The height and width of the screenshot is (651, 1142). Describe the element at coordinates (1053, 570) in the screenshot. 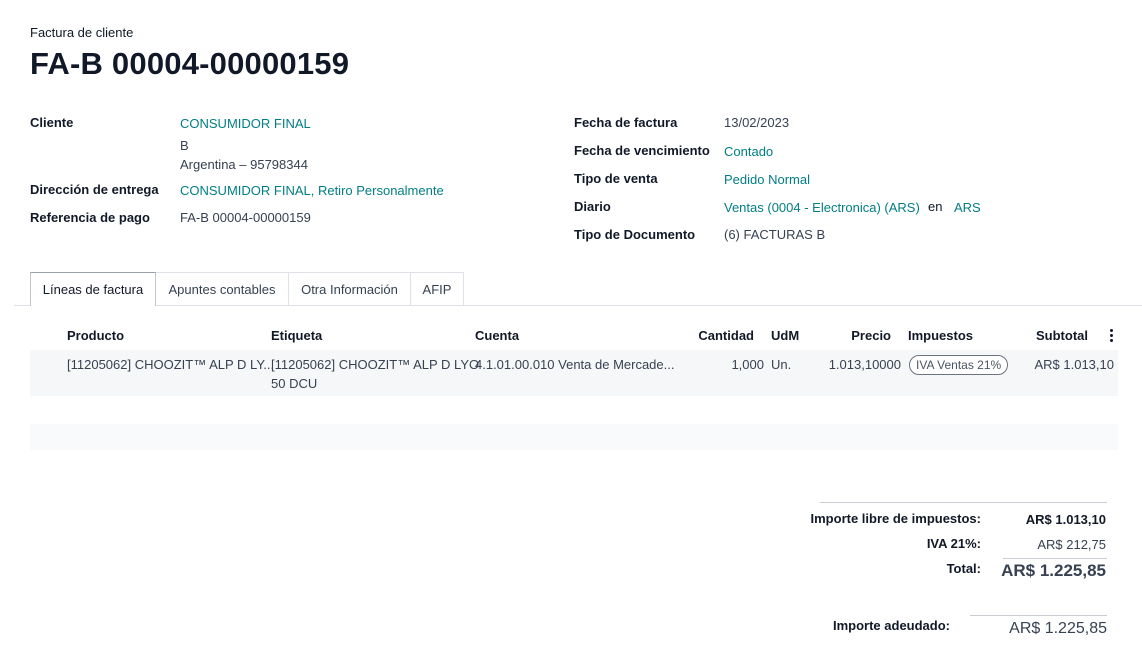

I see `total-value: AR$ 1.225,85` at that location.